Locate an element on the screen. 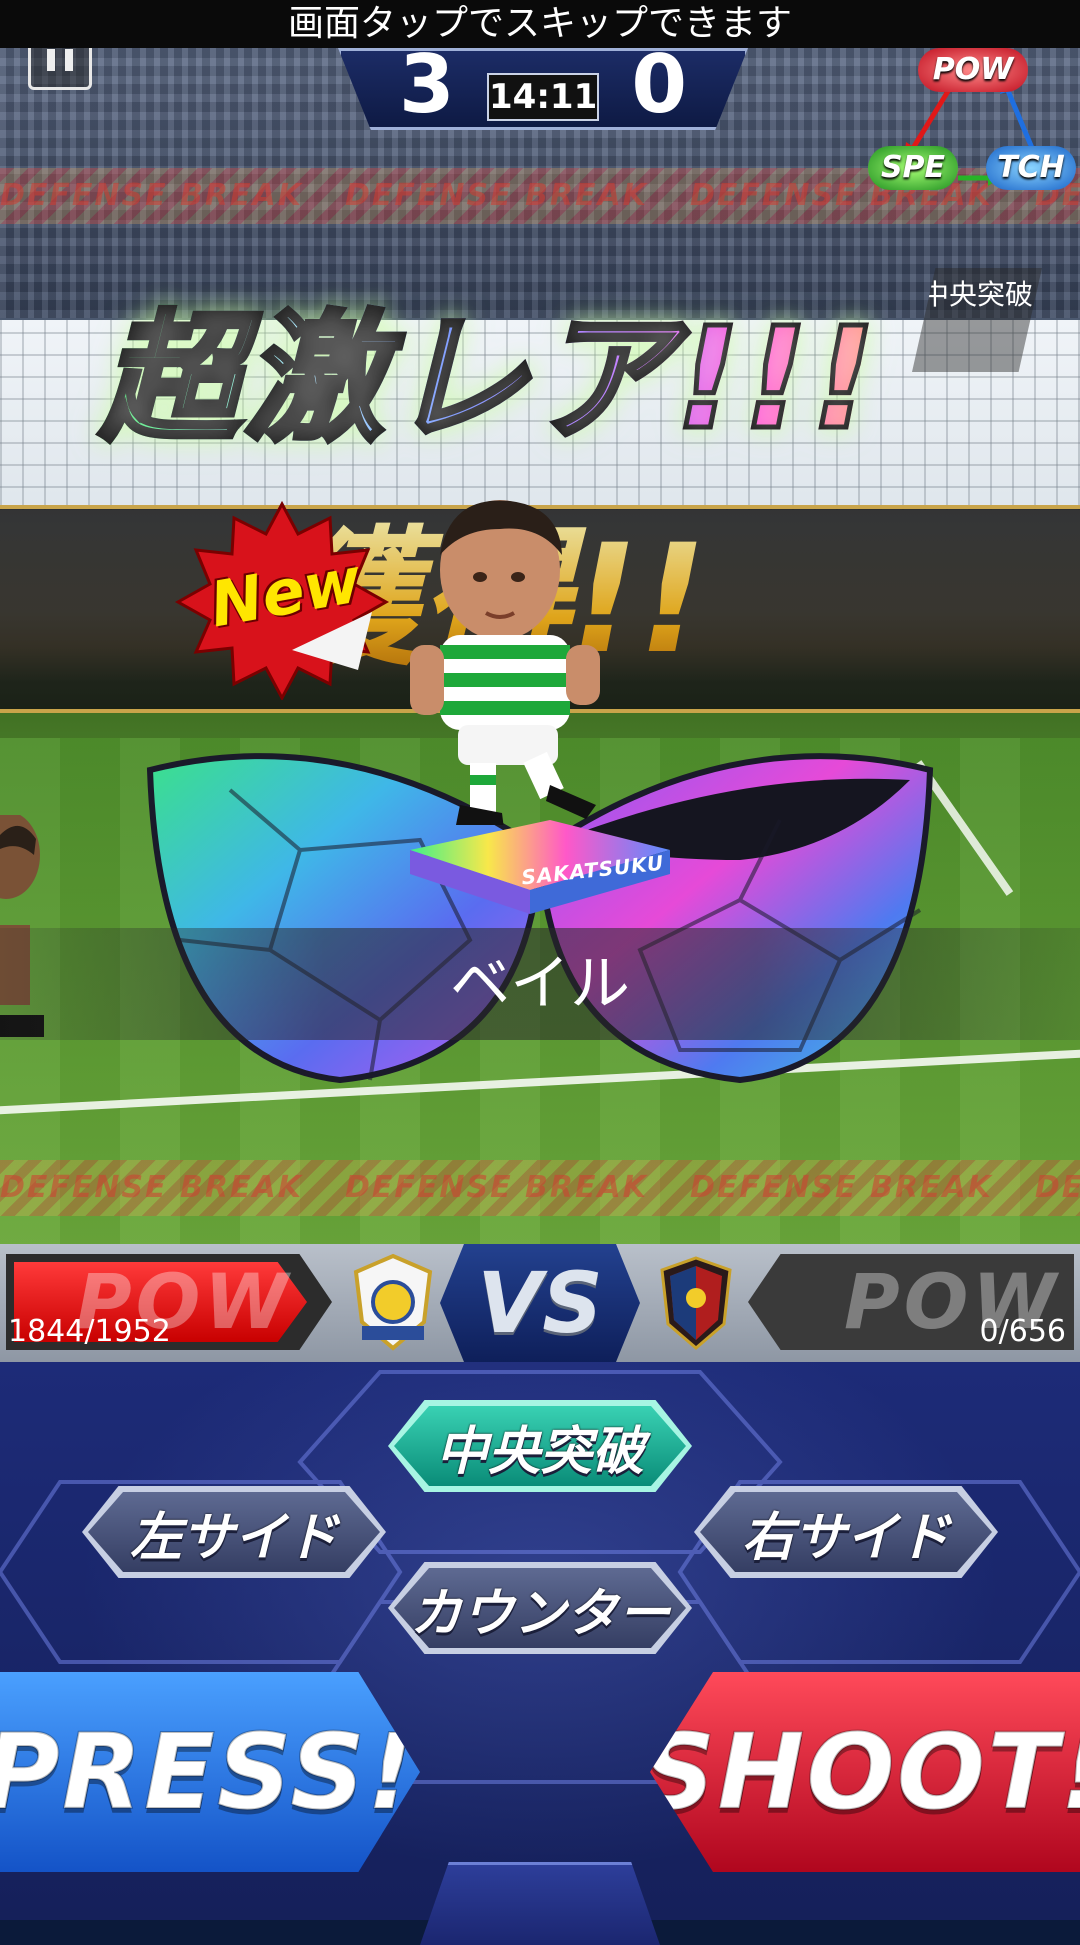  tch-badge: TCH is located at coordinates (1031, 168).